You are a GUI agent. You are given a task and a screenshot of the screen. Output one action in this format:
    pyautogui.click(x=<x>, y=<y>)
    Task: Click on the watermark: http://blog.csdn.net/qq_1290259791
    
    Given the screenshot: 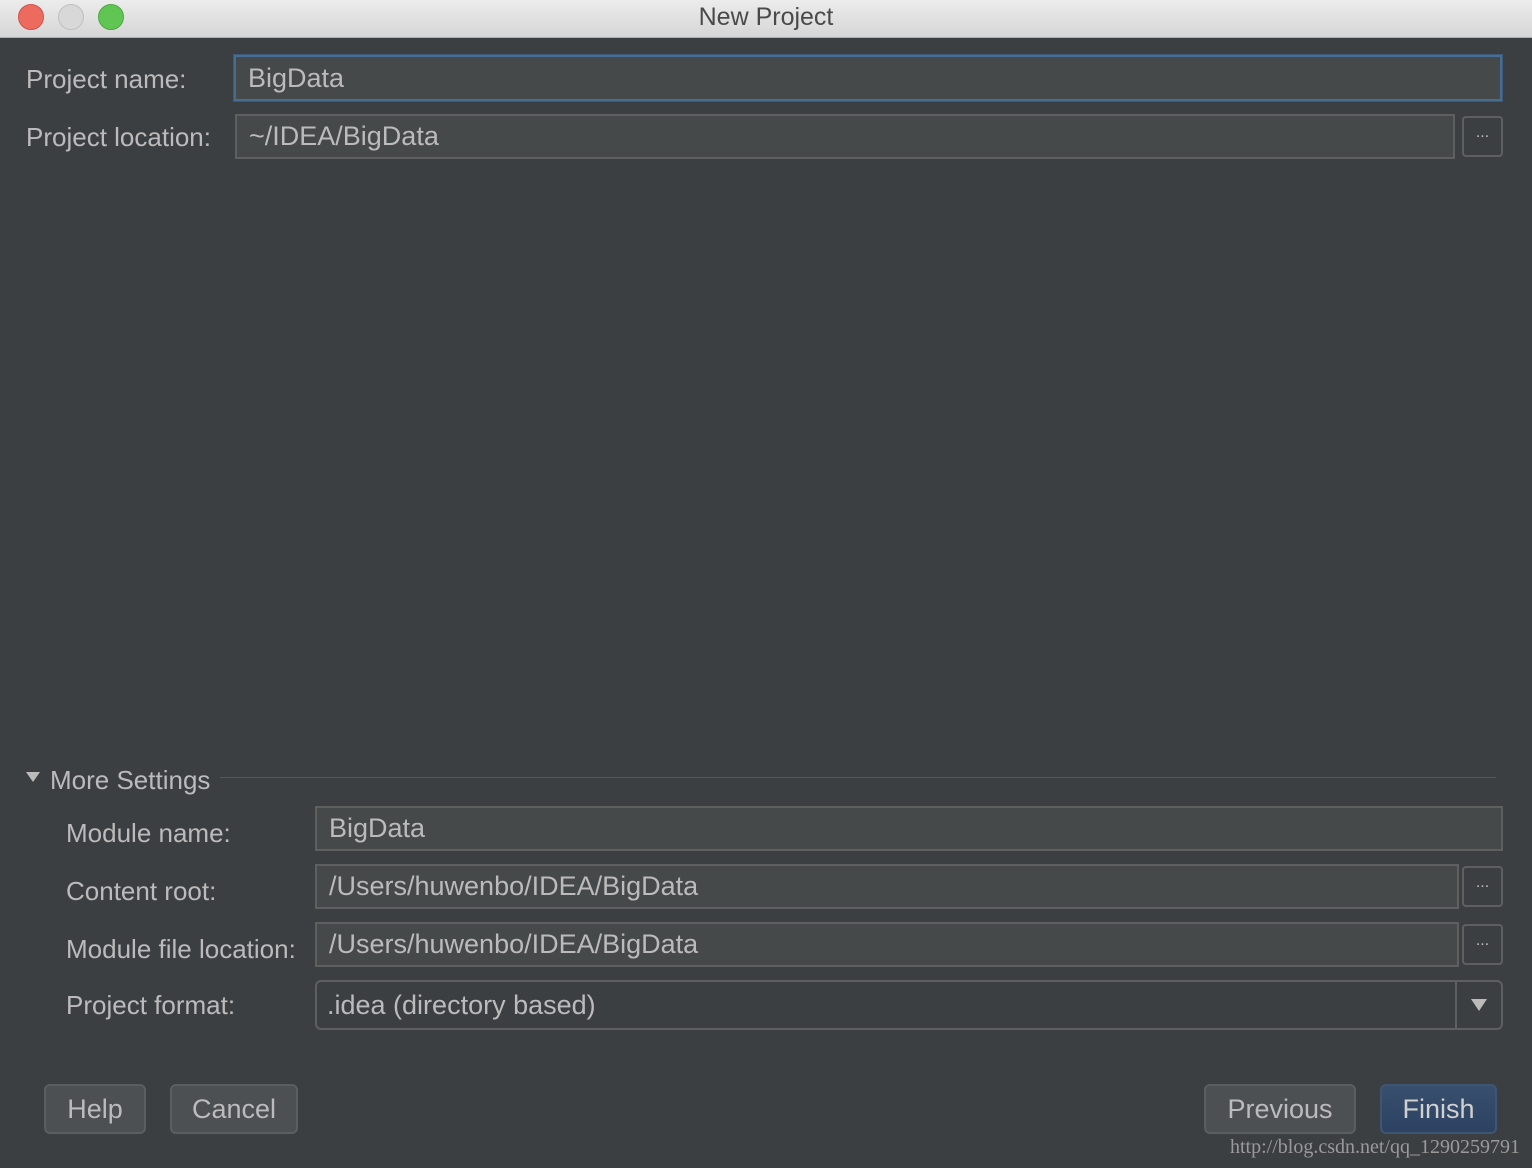 What is the action you would take?
    pyautogui.click(x=1375, y=1147)
    